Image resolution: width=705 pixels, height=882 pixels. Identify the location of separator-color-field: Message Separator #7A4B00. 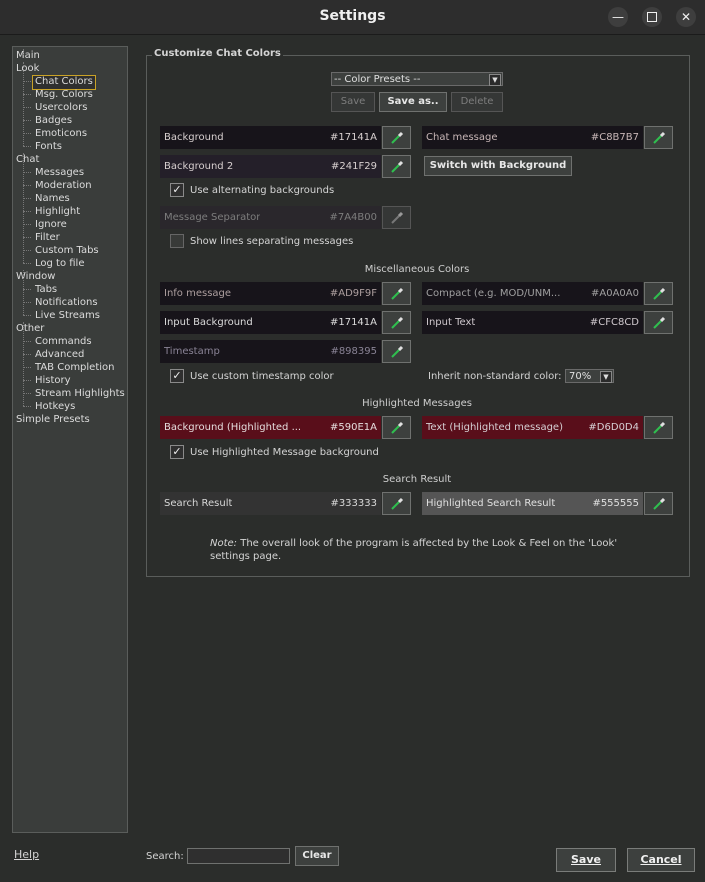
(270, 217).